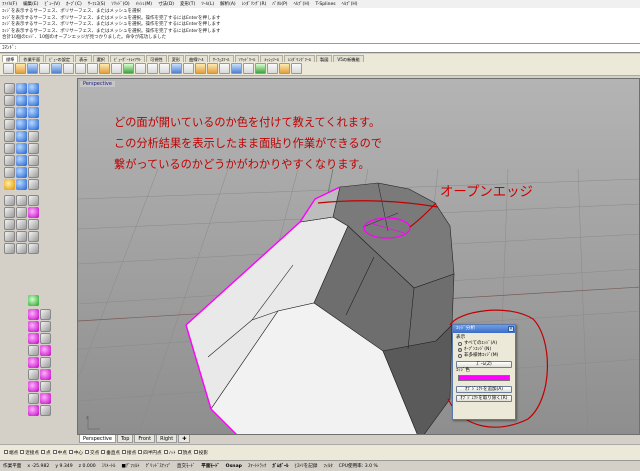  I want to click on cylinder-icon, so click(21, 100).